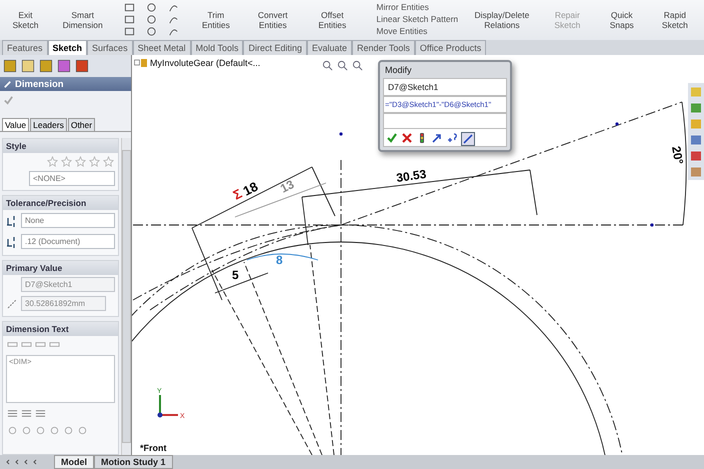 The image size is (704, 469). What do you see at coordinates (25, 47) in the screenshot?
I see `ribbon-tab: Features` at bounding box center [25, 47].